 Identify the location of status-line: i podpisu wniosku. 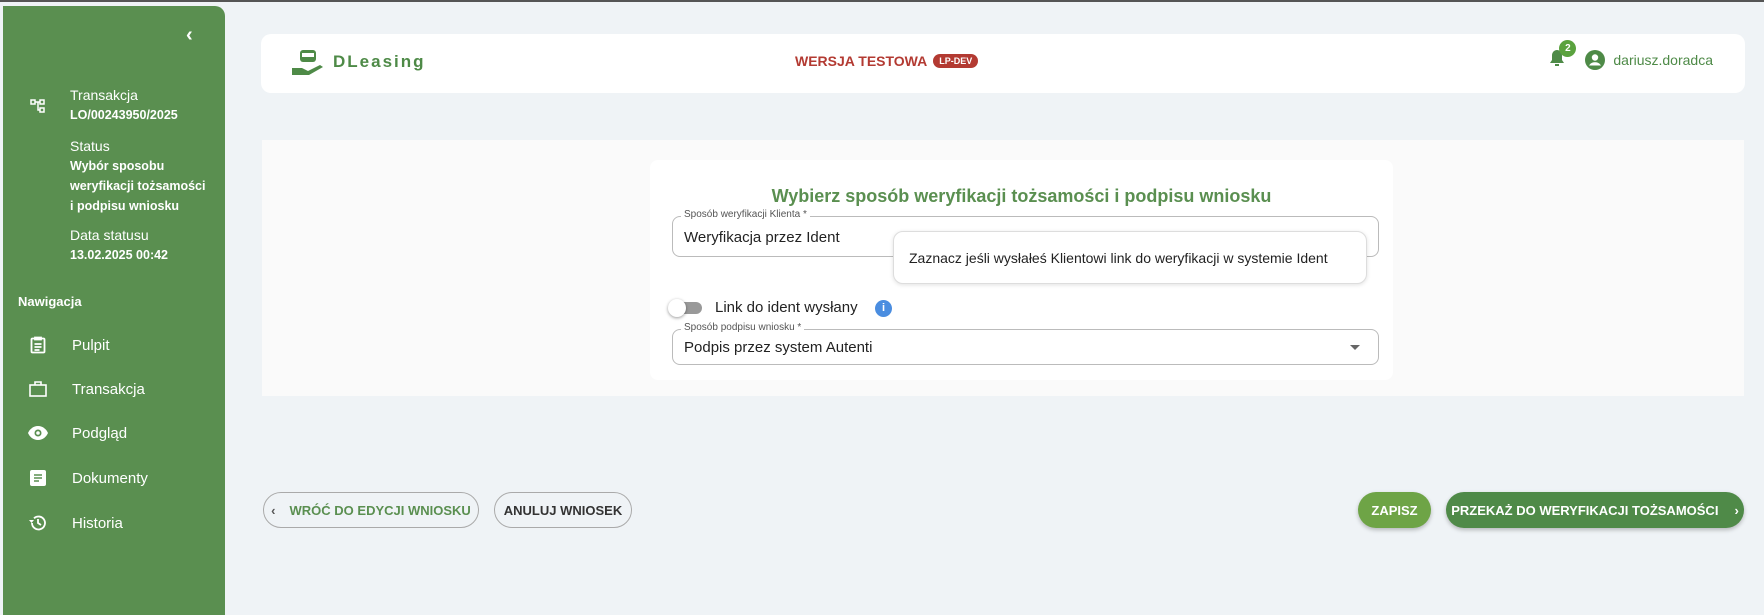
(125, 206).